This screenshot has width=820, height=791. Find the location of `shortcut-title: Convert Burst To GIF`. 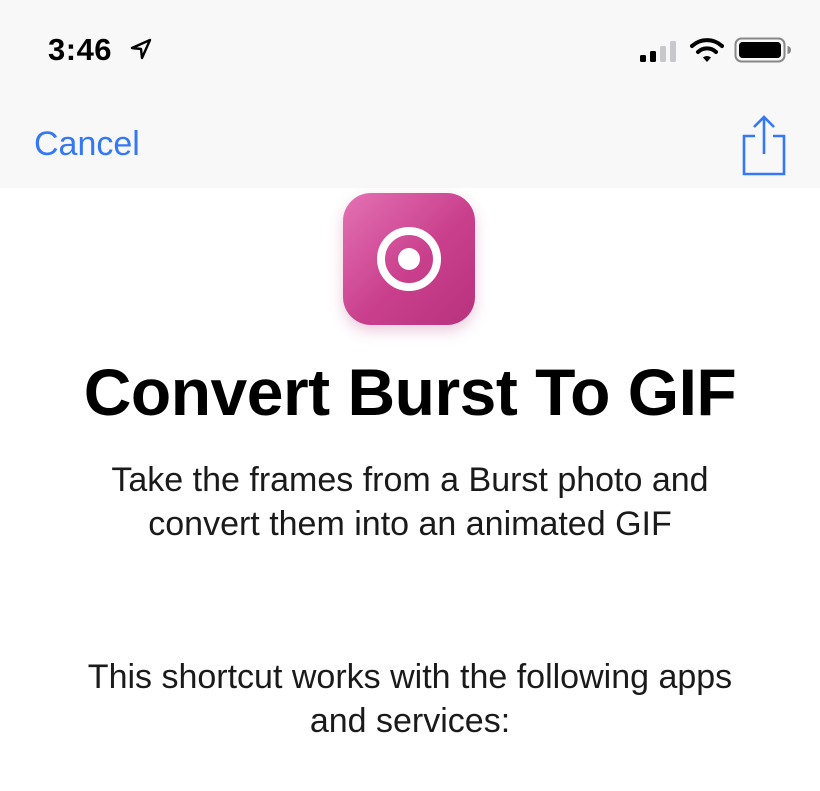

shortcut-title: Convert Burst To GIF is located at coordinates (410, 392).